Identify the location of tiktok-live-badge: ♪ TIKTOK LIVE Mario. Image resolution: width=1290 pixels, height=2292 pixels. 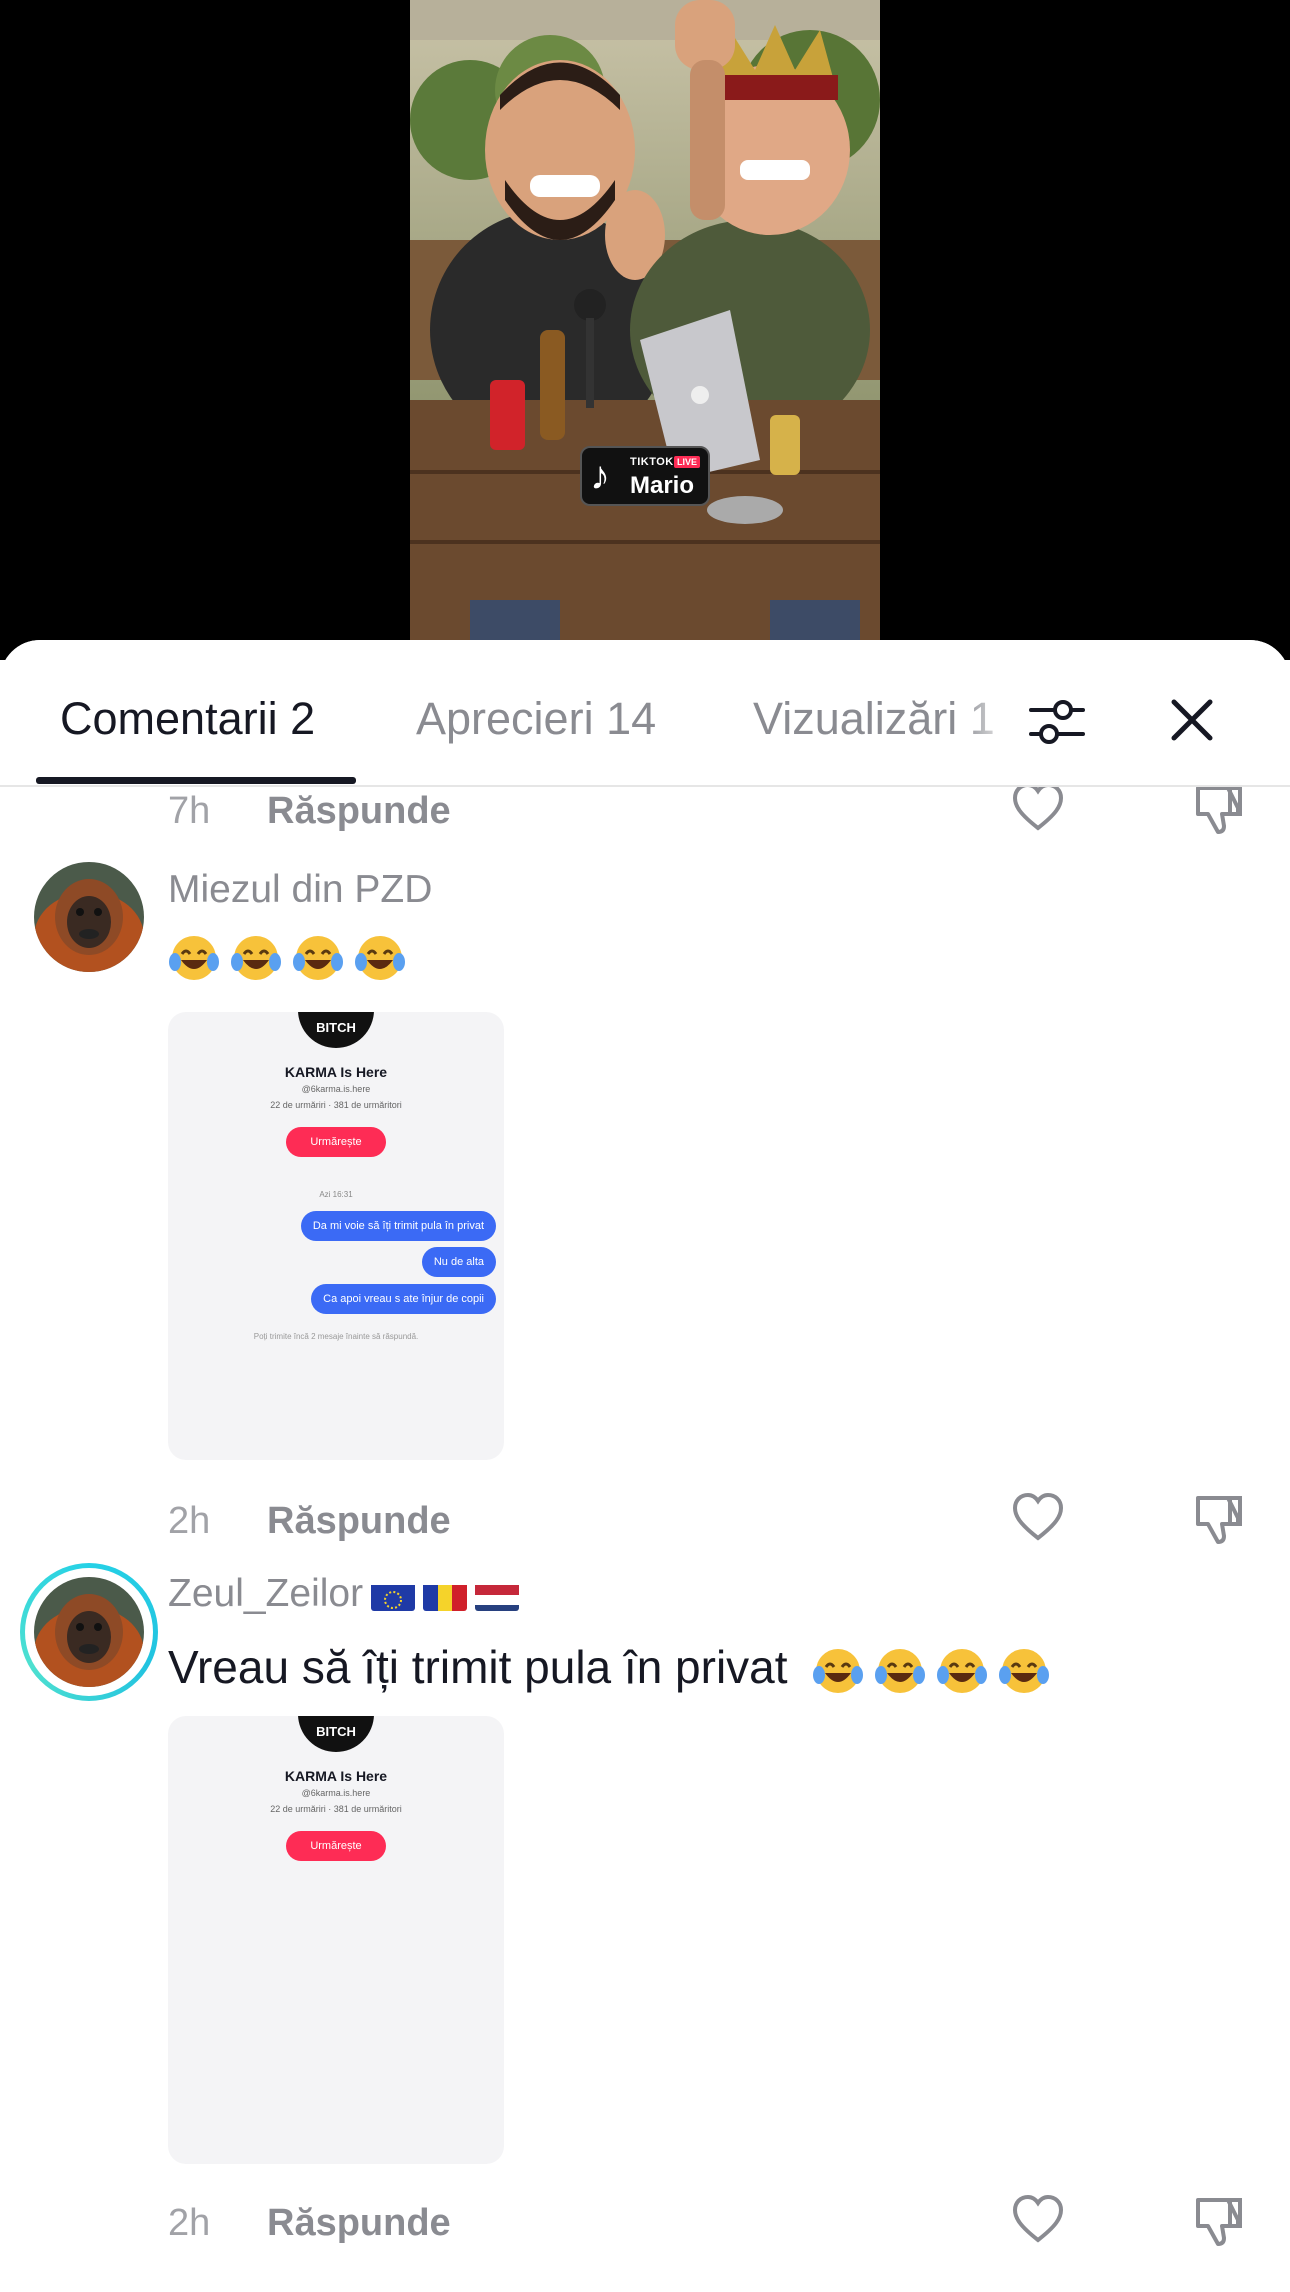
(645, 476).